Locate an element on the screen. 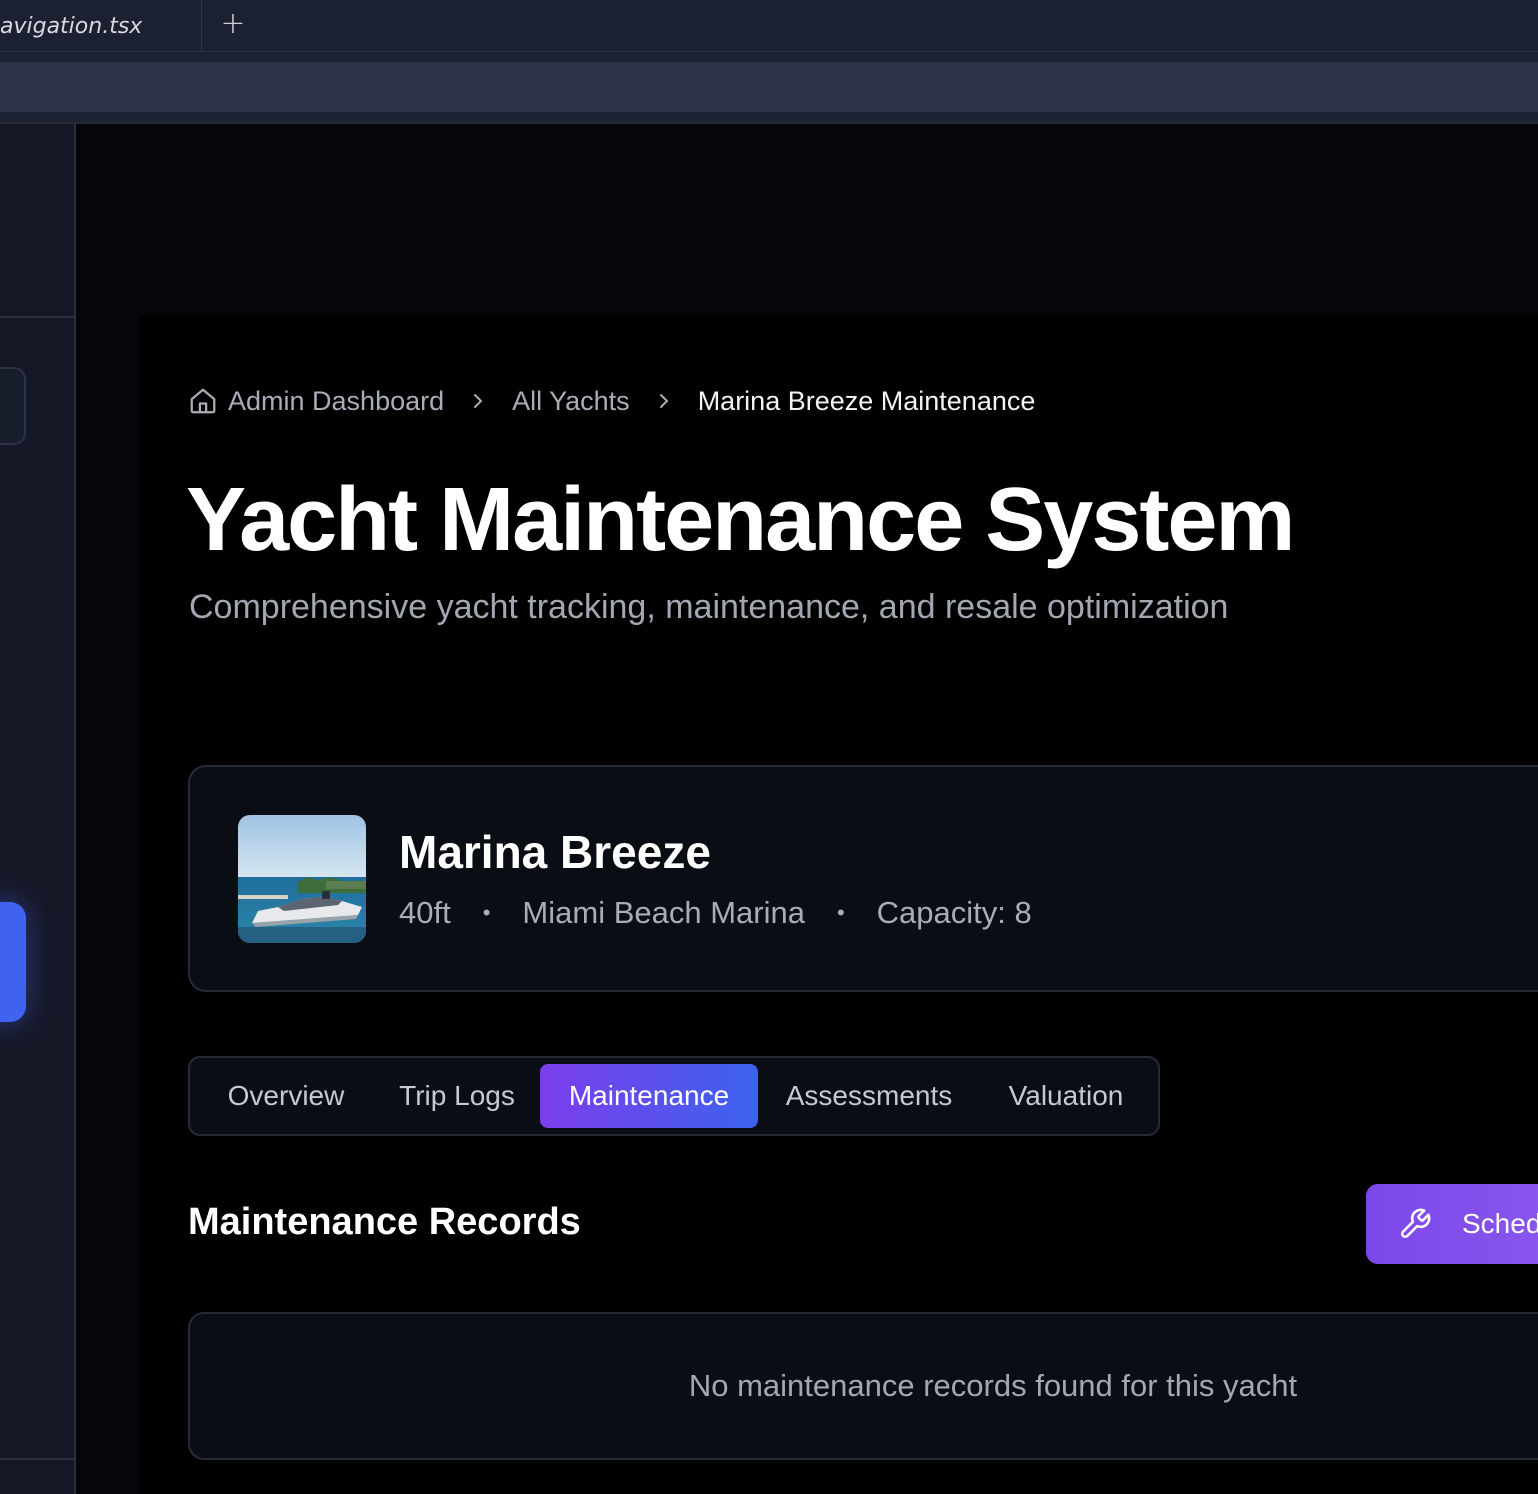 The height and width of the screenshot is (1494, 1538). sidebar-divider-bottom is located at coordinates (37, 1459).